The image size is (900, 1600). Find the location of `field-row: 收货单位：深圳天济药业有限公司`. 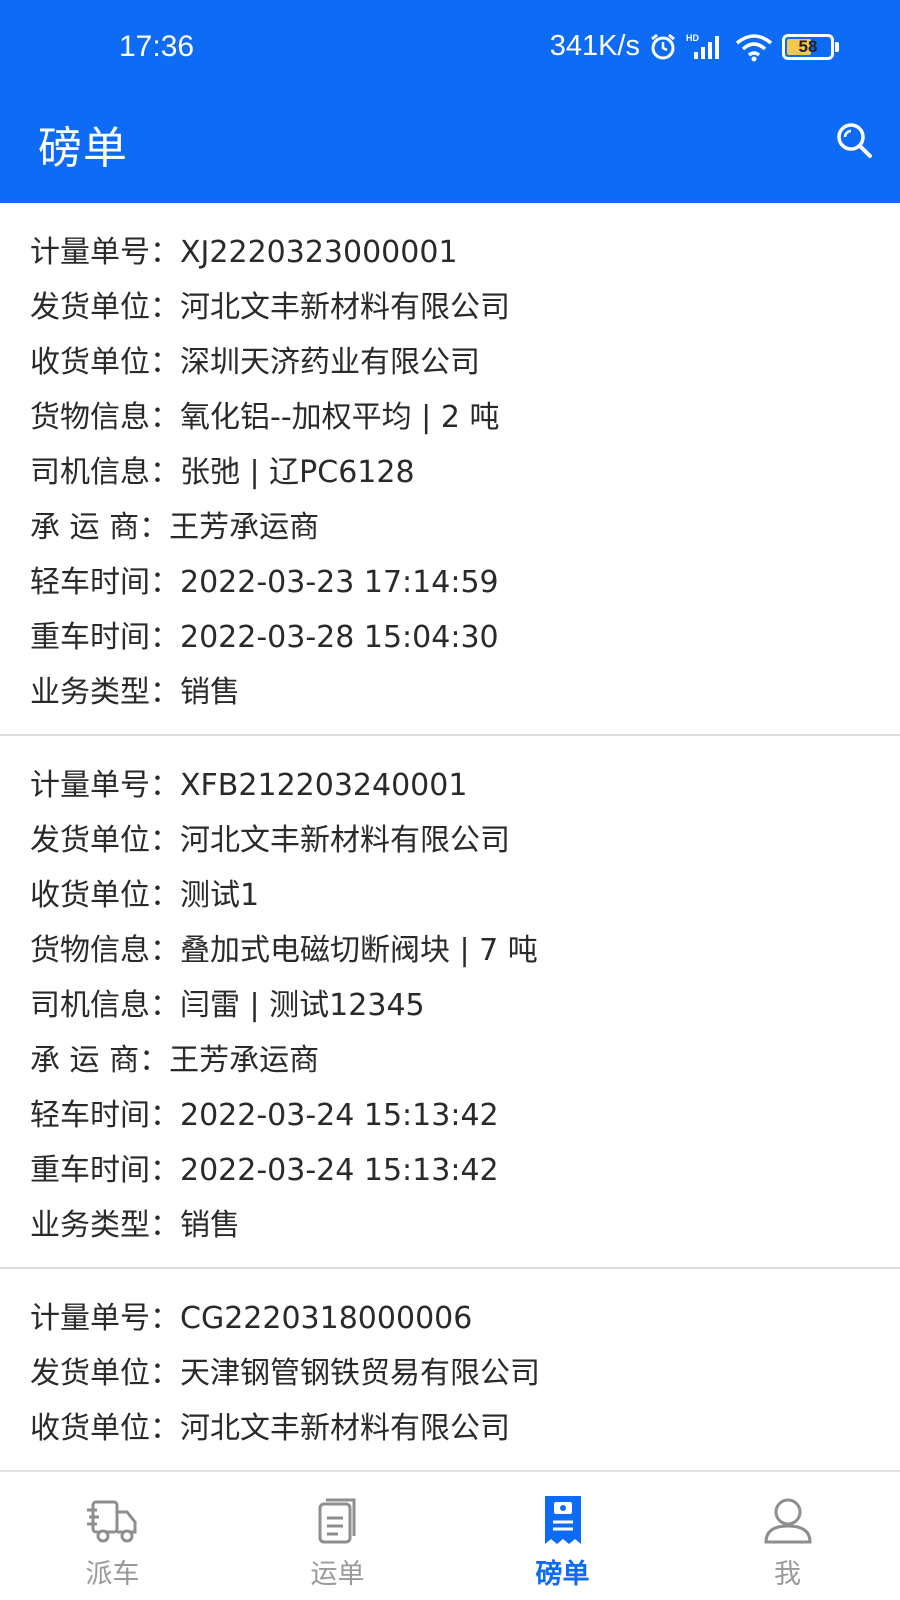

field-row: 收货单位：深圳天济药业有限公司 is located at coordinates (465, 362).